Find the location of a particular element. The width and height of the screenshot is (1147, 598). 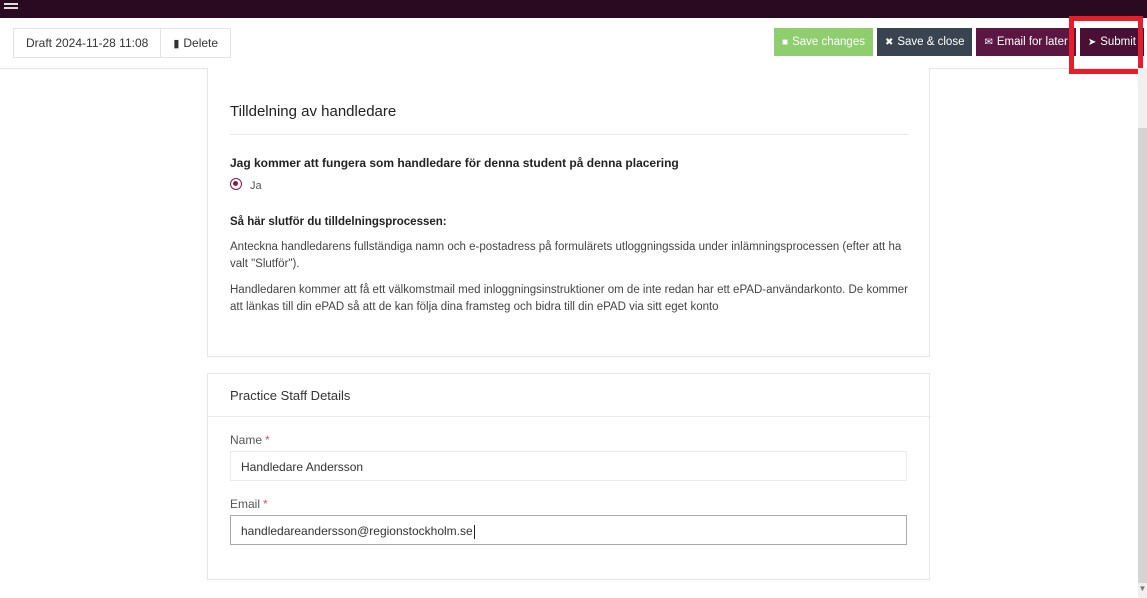

radio-ja-label: Ja is located at coordinates (256, 186).